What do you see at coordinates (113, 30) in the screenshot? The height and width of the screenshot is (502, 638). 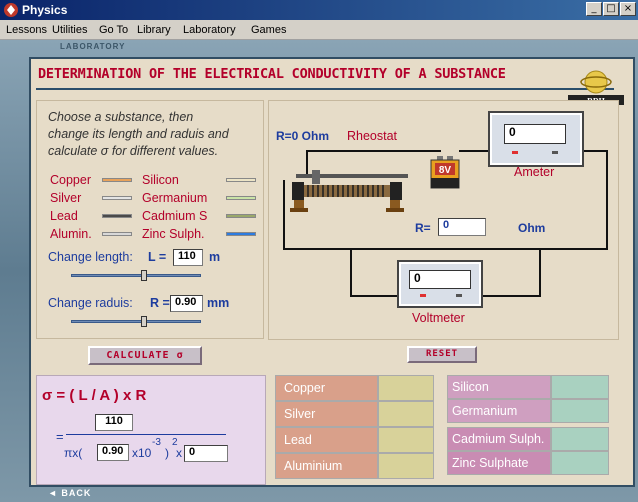 I see `menu-go-to: Go To` at bounding box center [113, 30].